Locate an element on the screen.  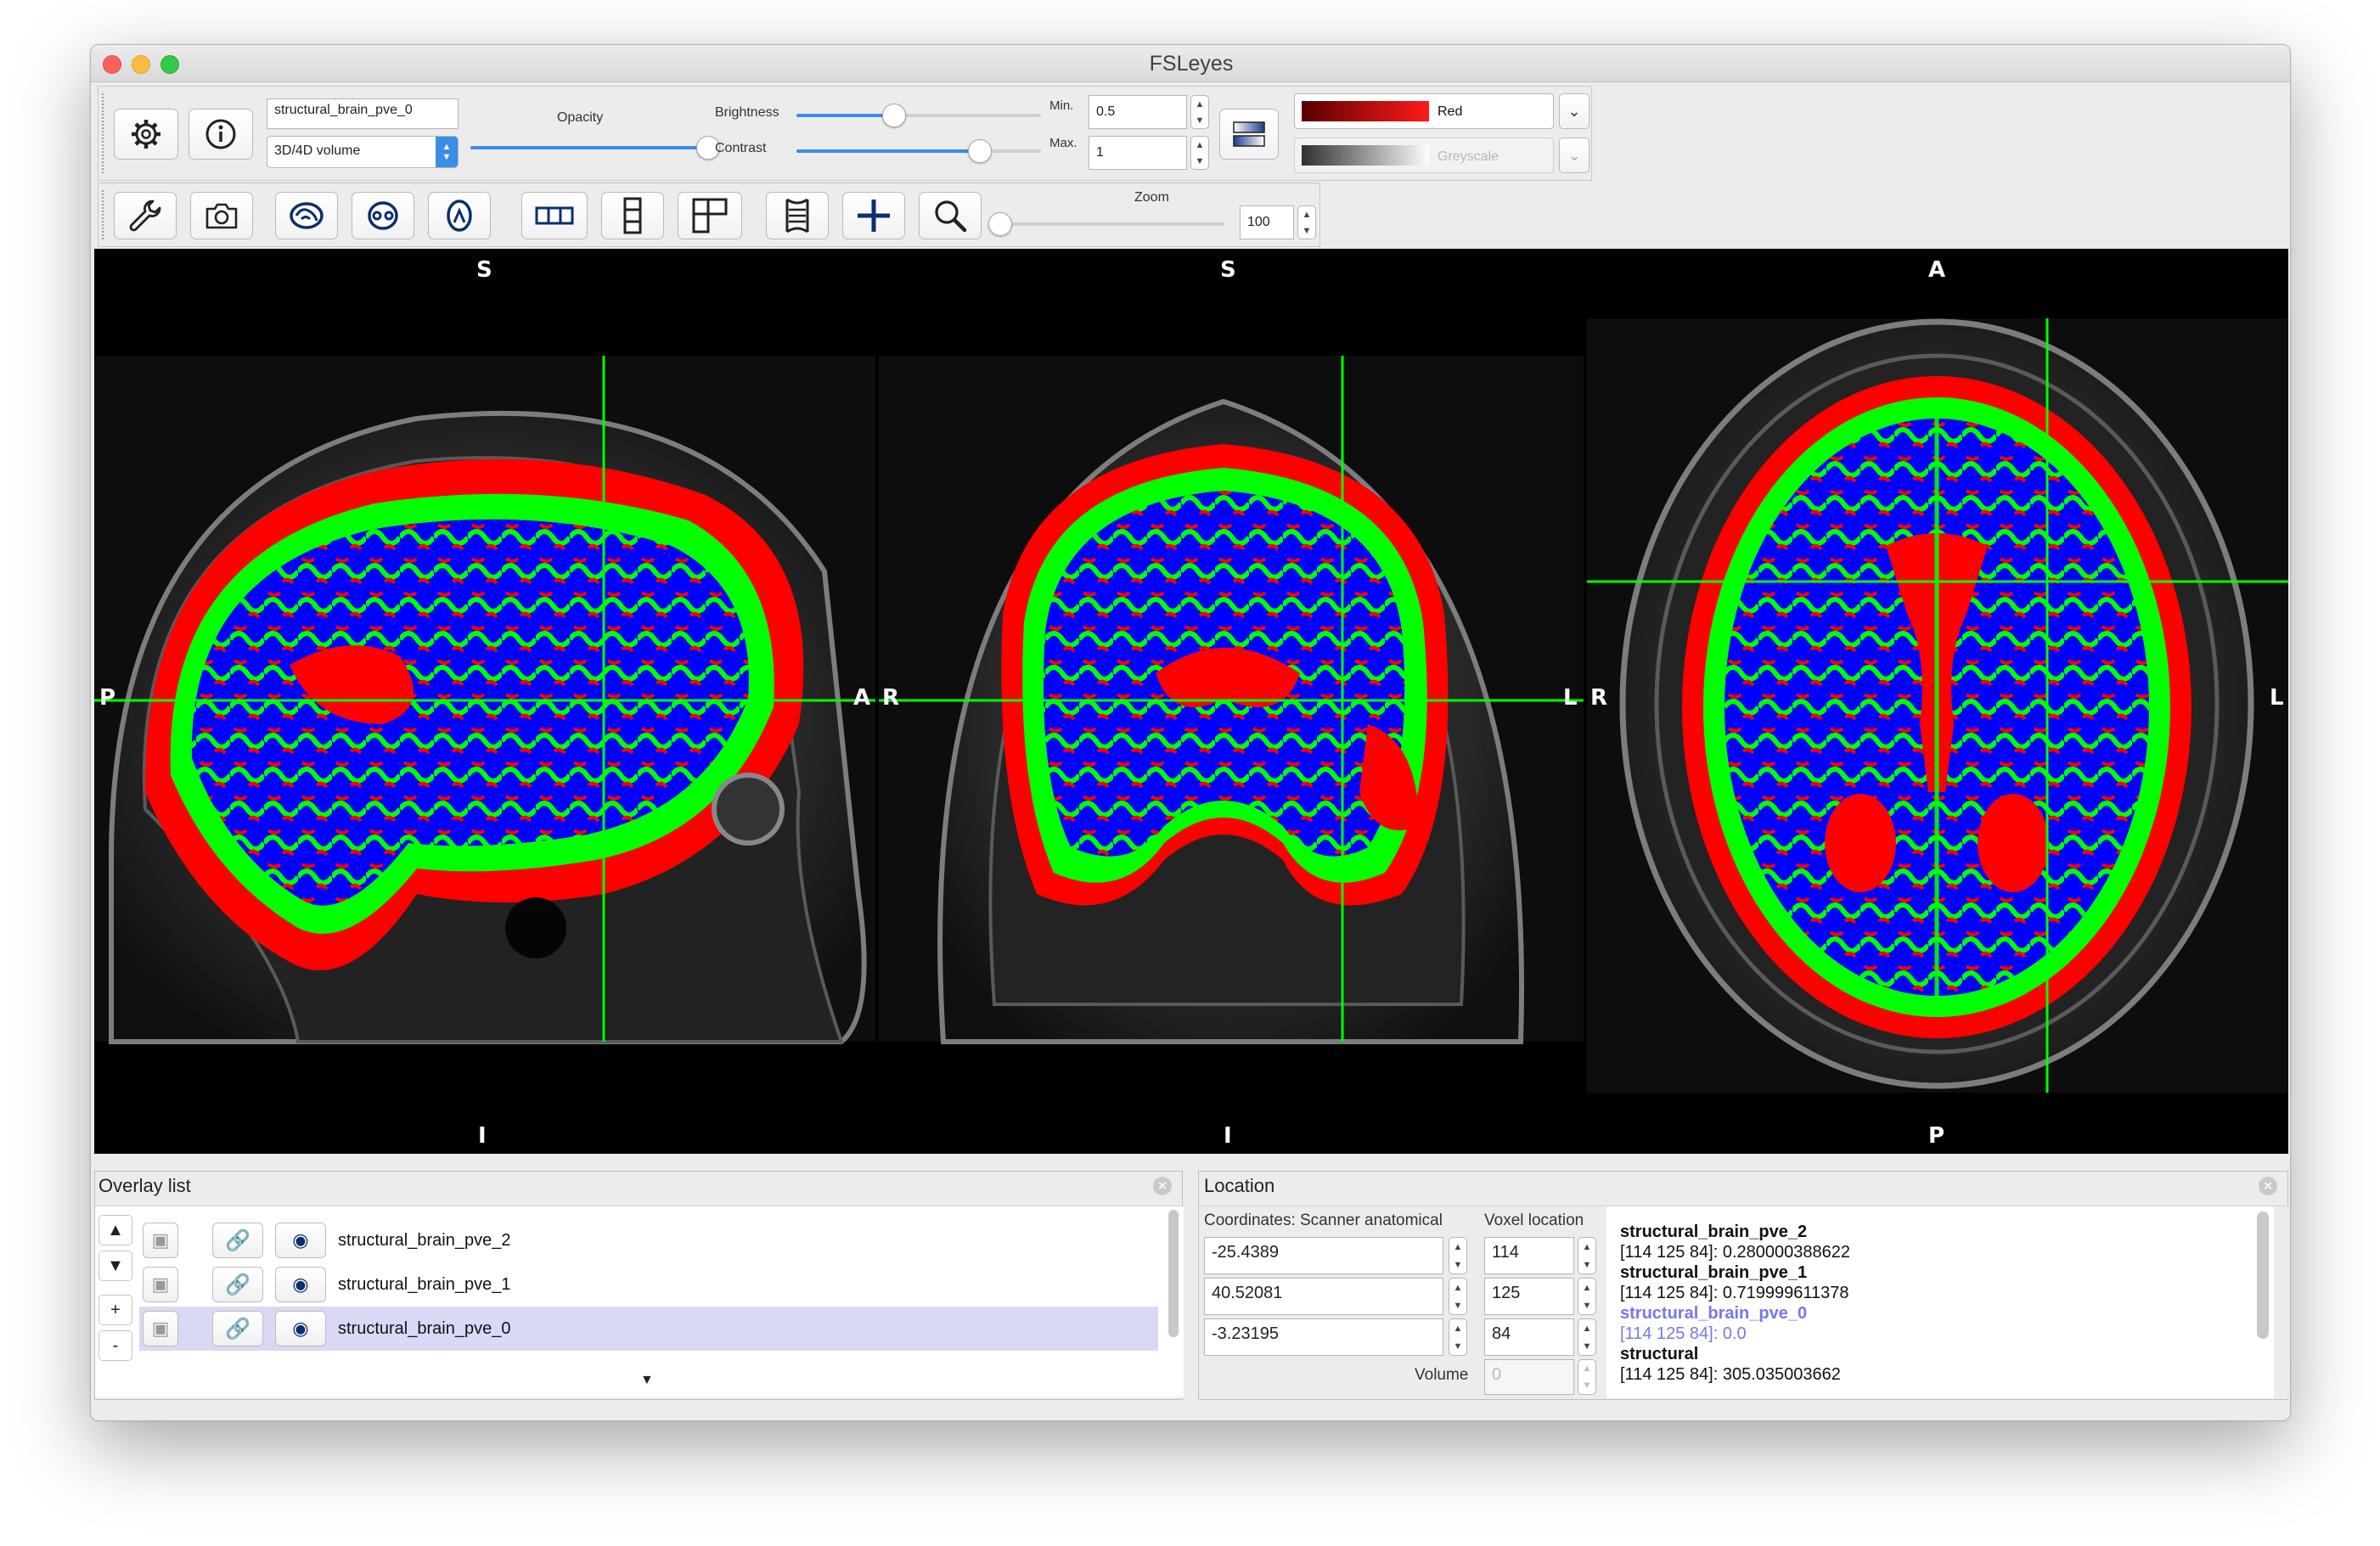
coronal-top-label: S is located at coordinates (1228, 270).